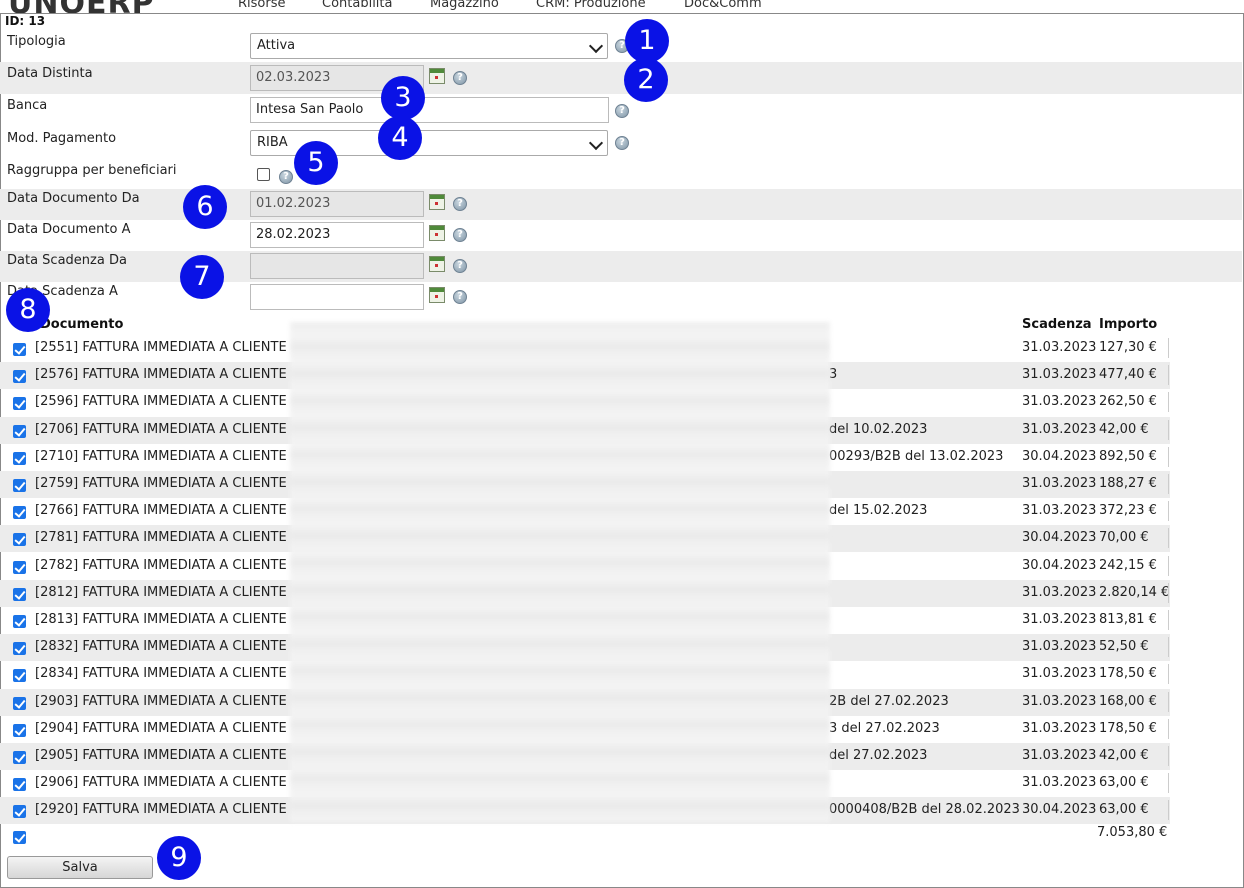 The height and width of the screenshot is (888, 1244). What do you see at coordinates (429, 110) in the screenshot?
I see `banca-input: Intesa San Paolo` at bounding box center [429, 110].